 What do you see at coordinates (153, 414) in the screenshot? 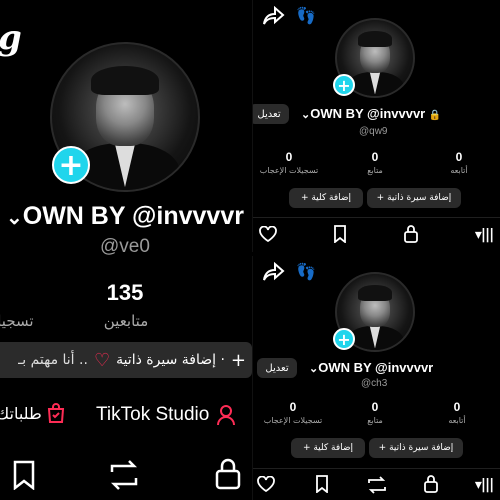
I see `studio-label: TikTok Studio` at bounding box center [153, 414].